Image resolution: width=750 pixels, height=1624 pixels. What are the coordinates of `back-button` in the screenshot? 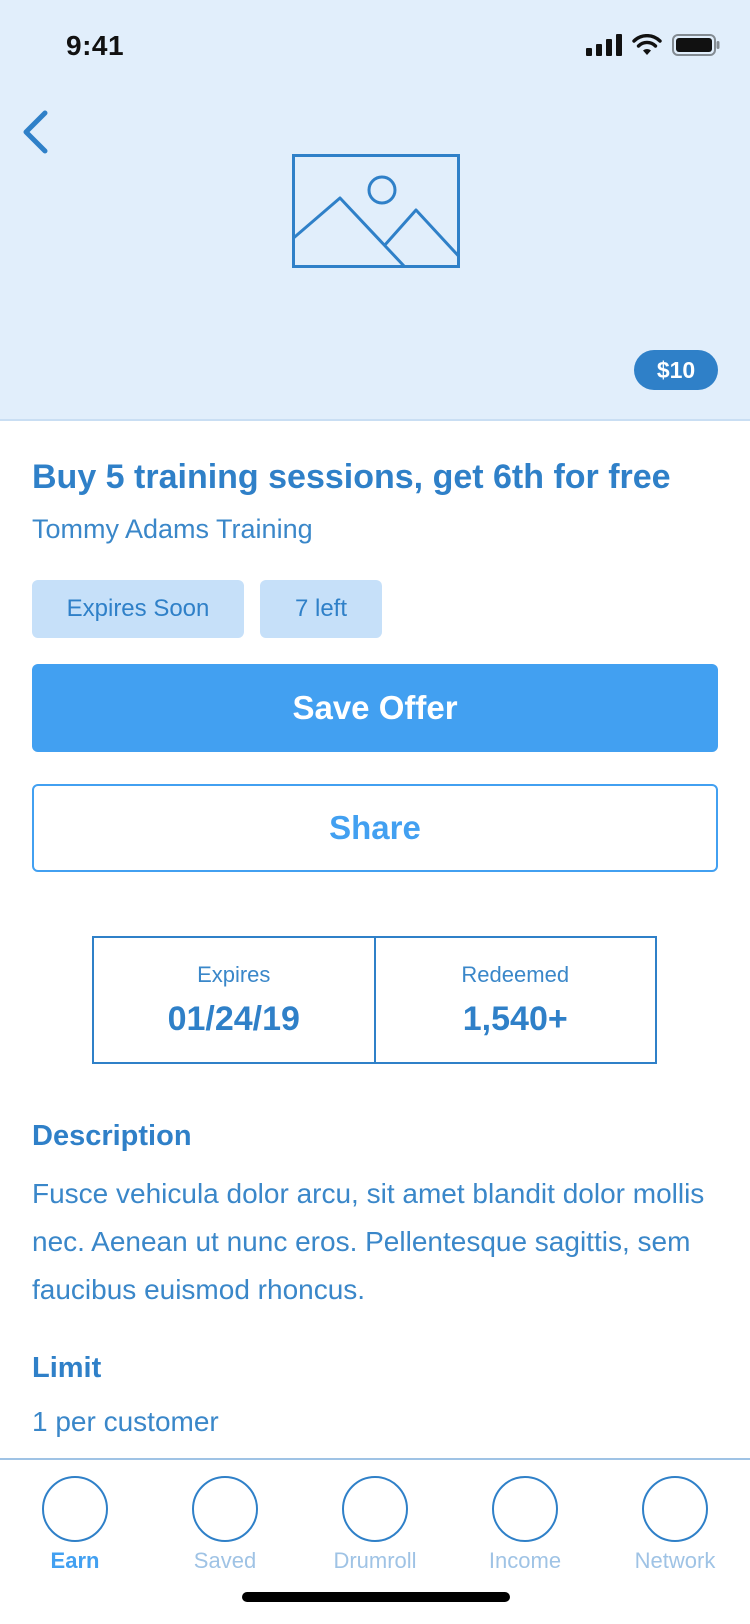 It's located at (36, 132).